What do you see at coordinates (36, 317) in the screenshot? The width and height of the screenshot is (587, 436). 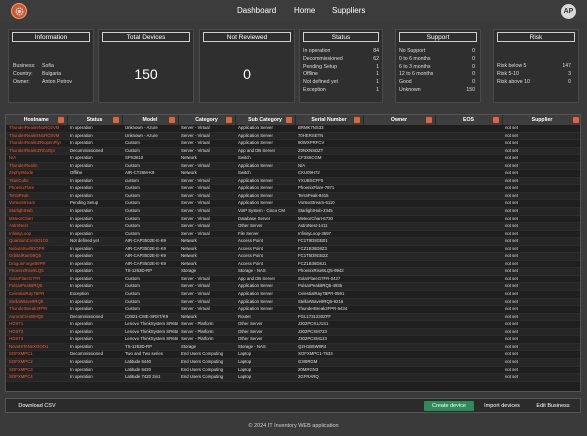 I see `hostname-link: AuroraCrest9HQ5` at bounding box center [36, 317].